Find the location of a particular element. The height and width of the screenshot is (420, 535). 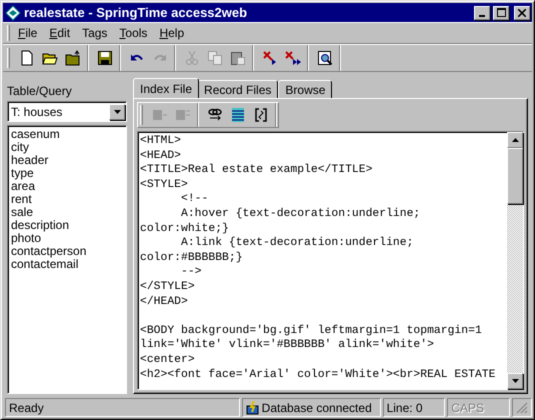

code-line: <STYLE> is located at coordinates (164, 185).